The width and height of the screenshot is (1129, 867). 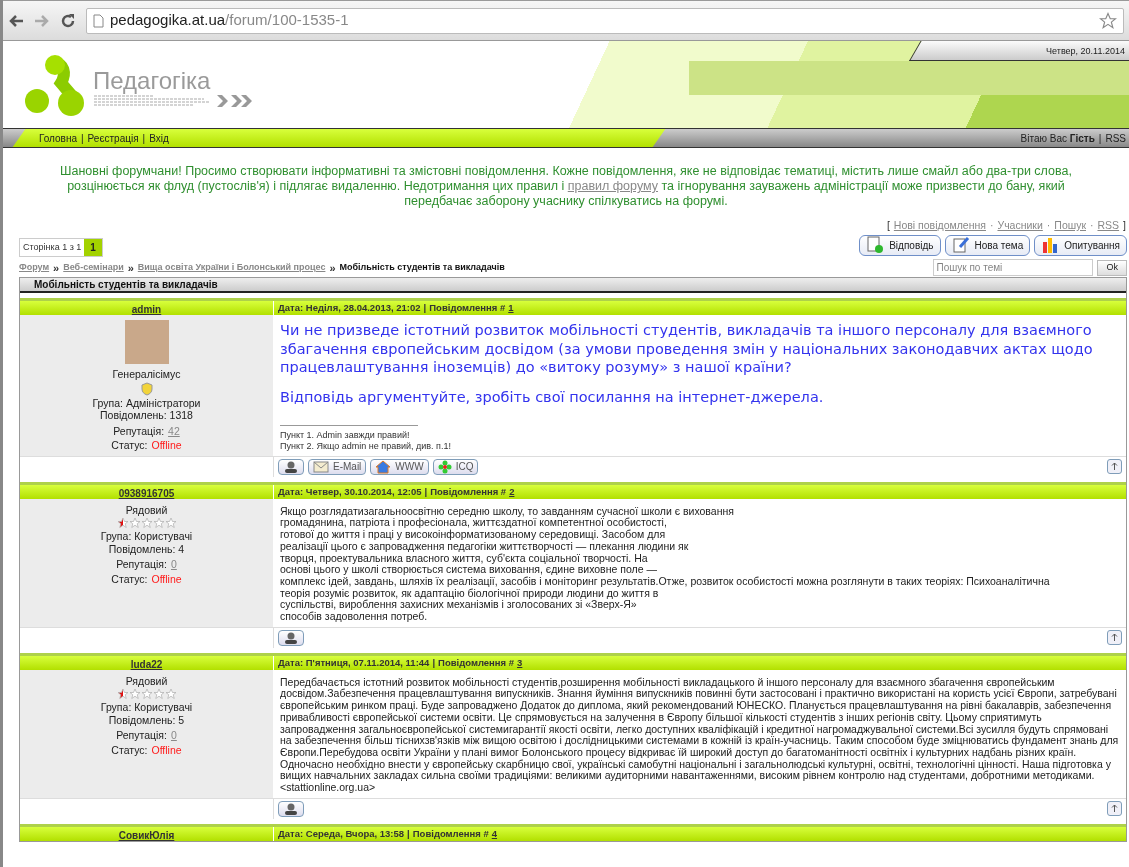 What do you see at coordinates (399, 466) in the screenshot?
I see `contact-button: WWW` at bounding box center [399, 466].